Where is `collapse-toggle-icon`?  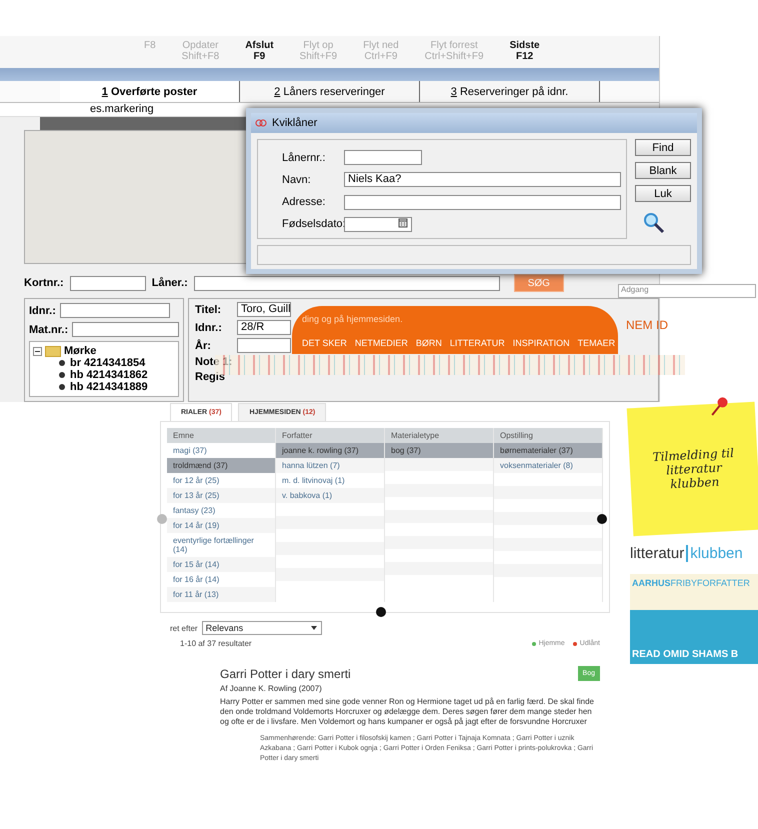
collapse-toggle-icon is located at coordinates (37, 351).